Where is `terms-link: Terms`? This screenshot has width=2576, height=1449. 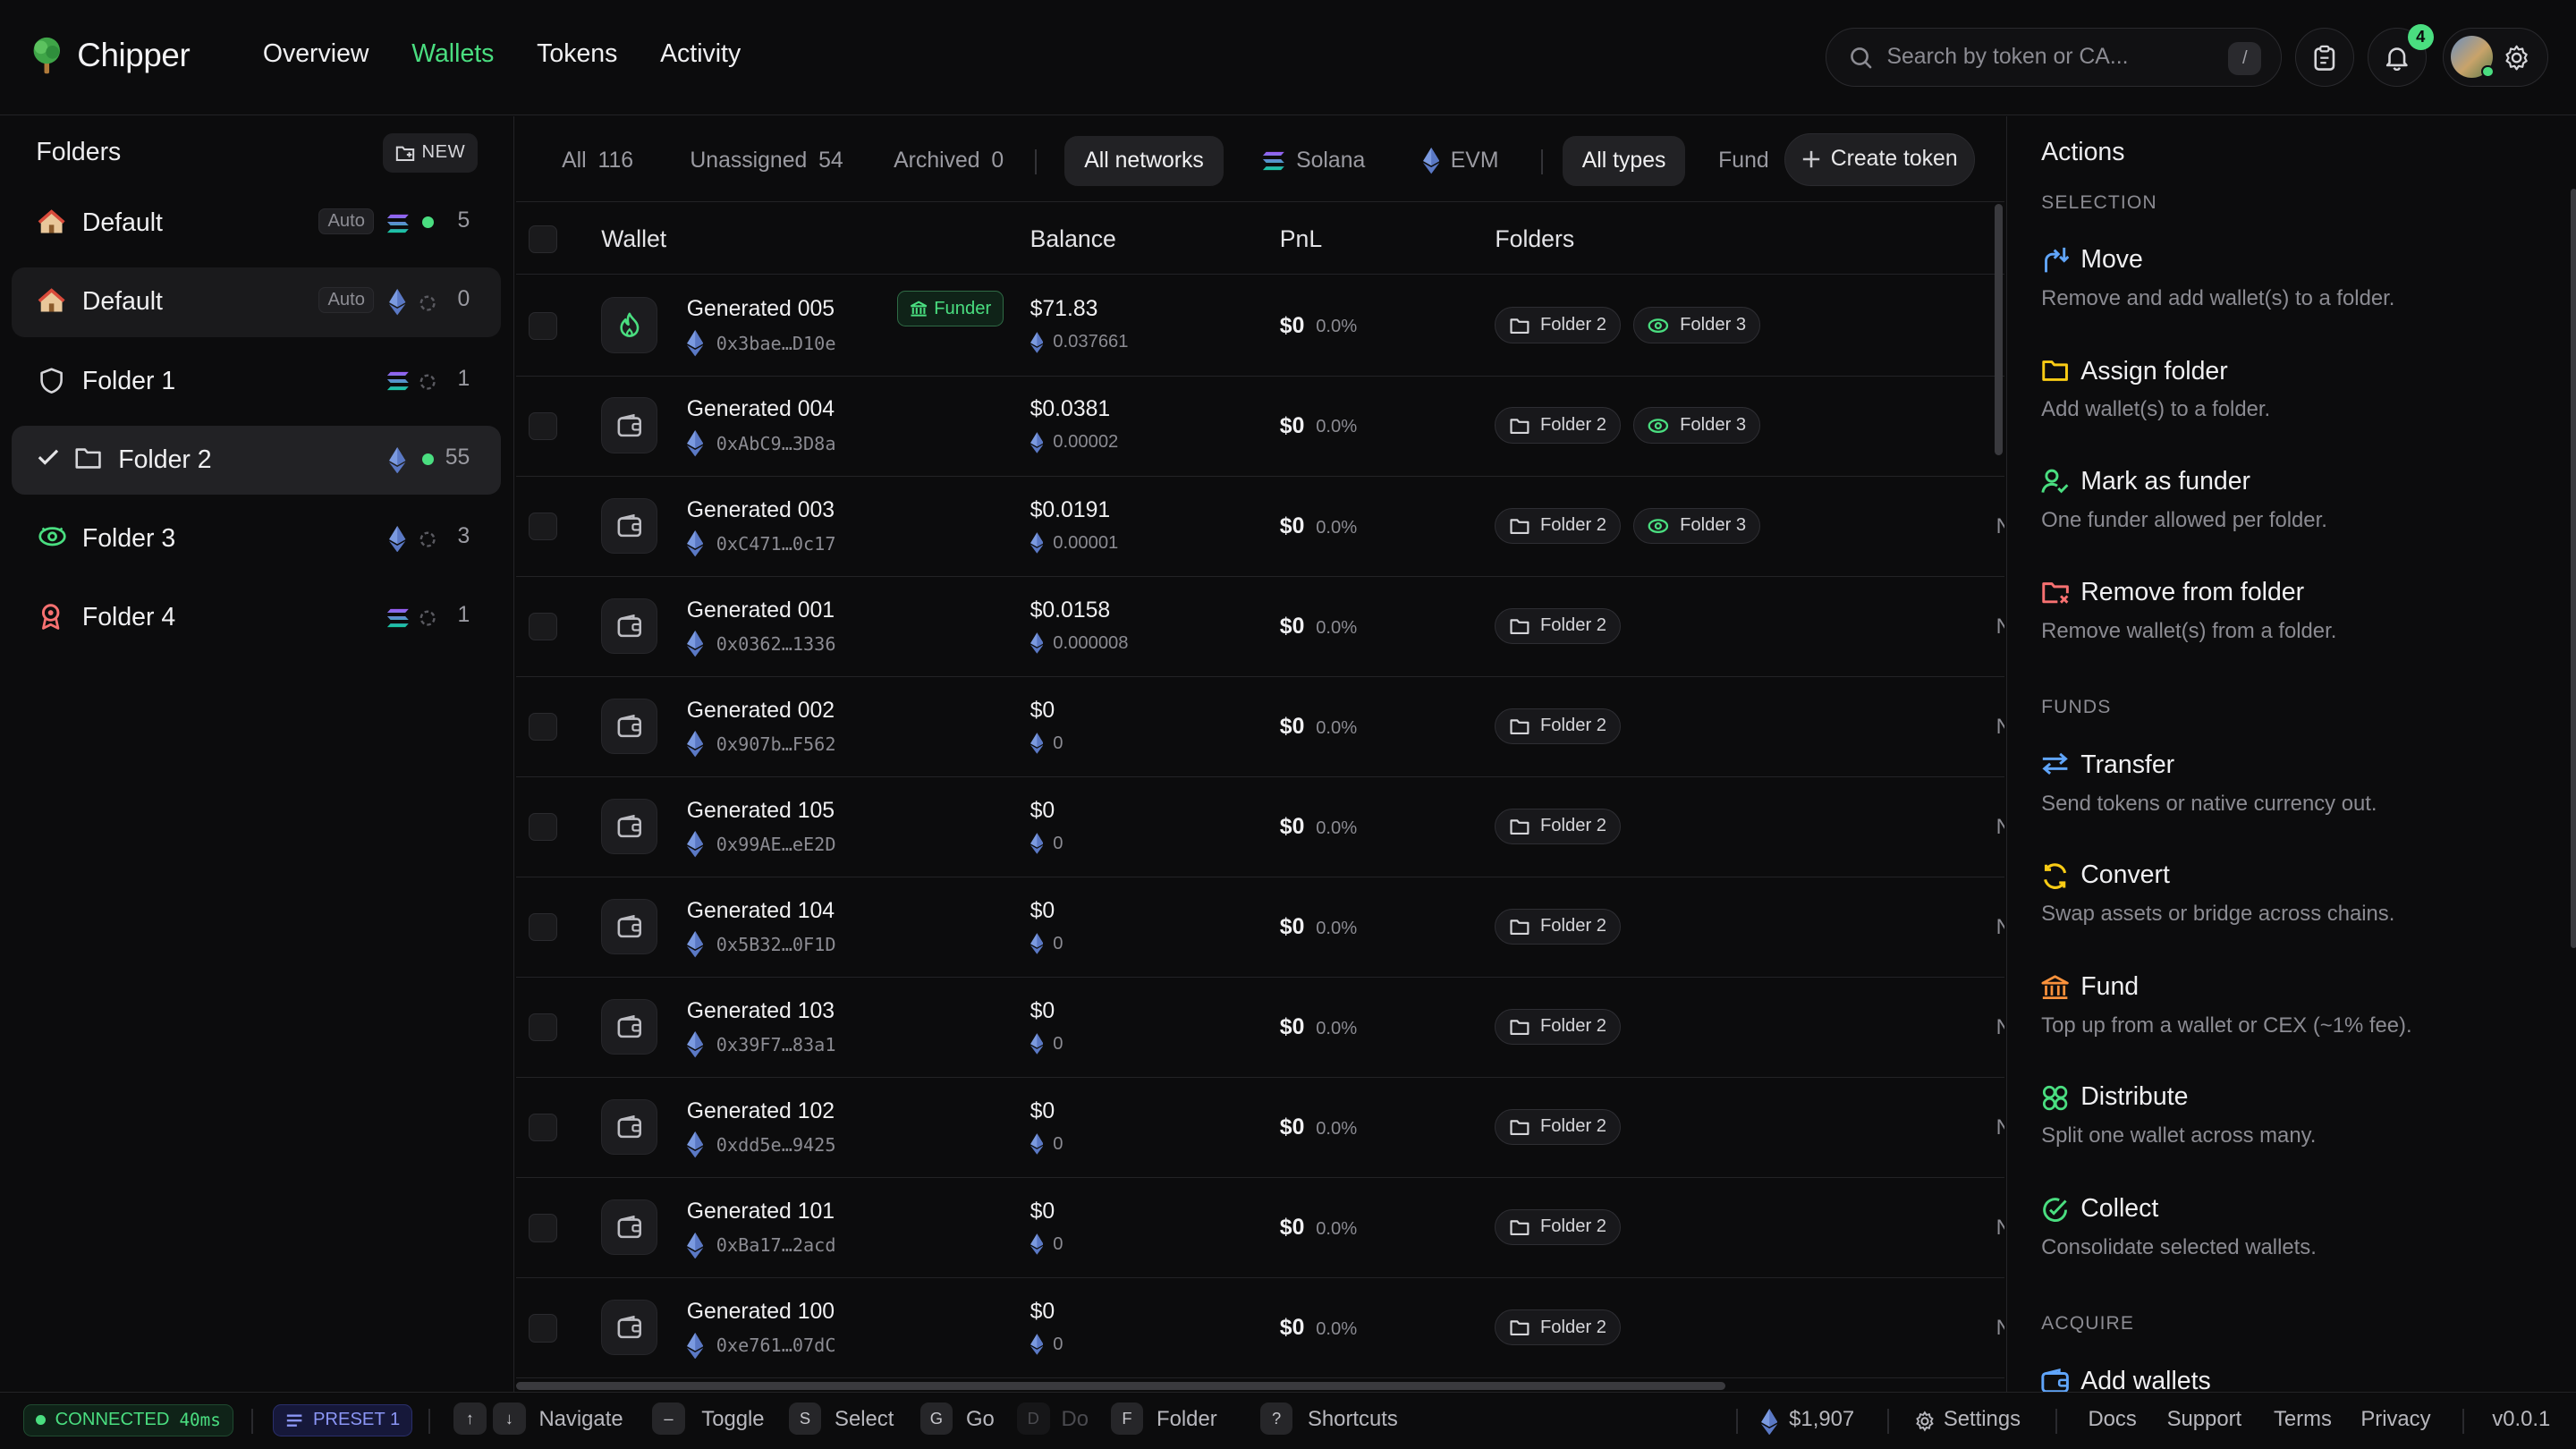
terms-link: Terms is located at coordinates (2303, 1419).